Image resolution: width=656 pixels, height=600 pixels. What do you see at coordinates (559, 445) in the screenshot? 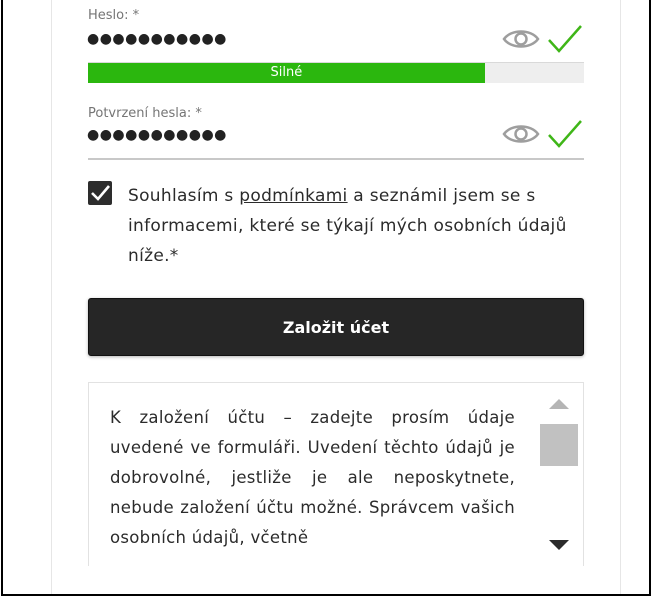
I see `scroll-thumb` at bounding box center [559, 445].